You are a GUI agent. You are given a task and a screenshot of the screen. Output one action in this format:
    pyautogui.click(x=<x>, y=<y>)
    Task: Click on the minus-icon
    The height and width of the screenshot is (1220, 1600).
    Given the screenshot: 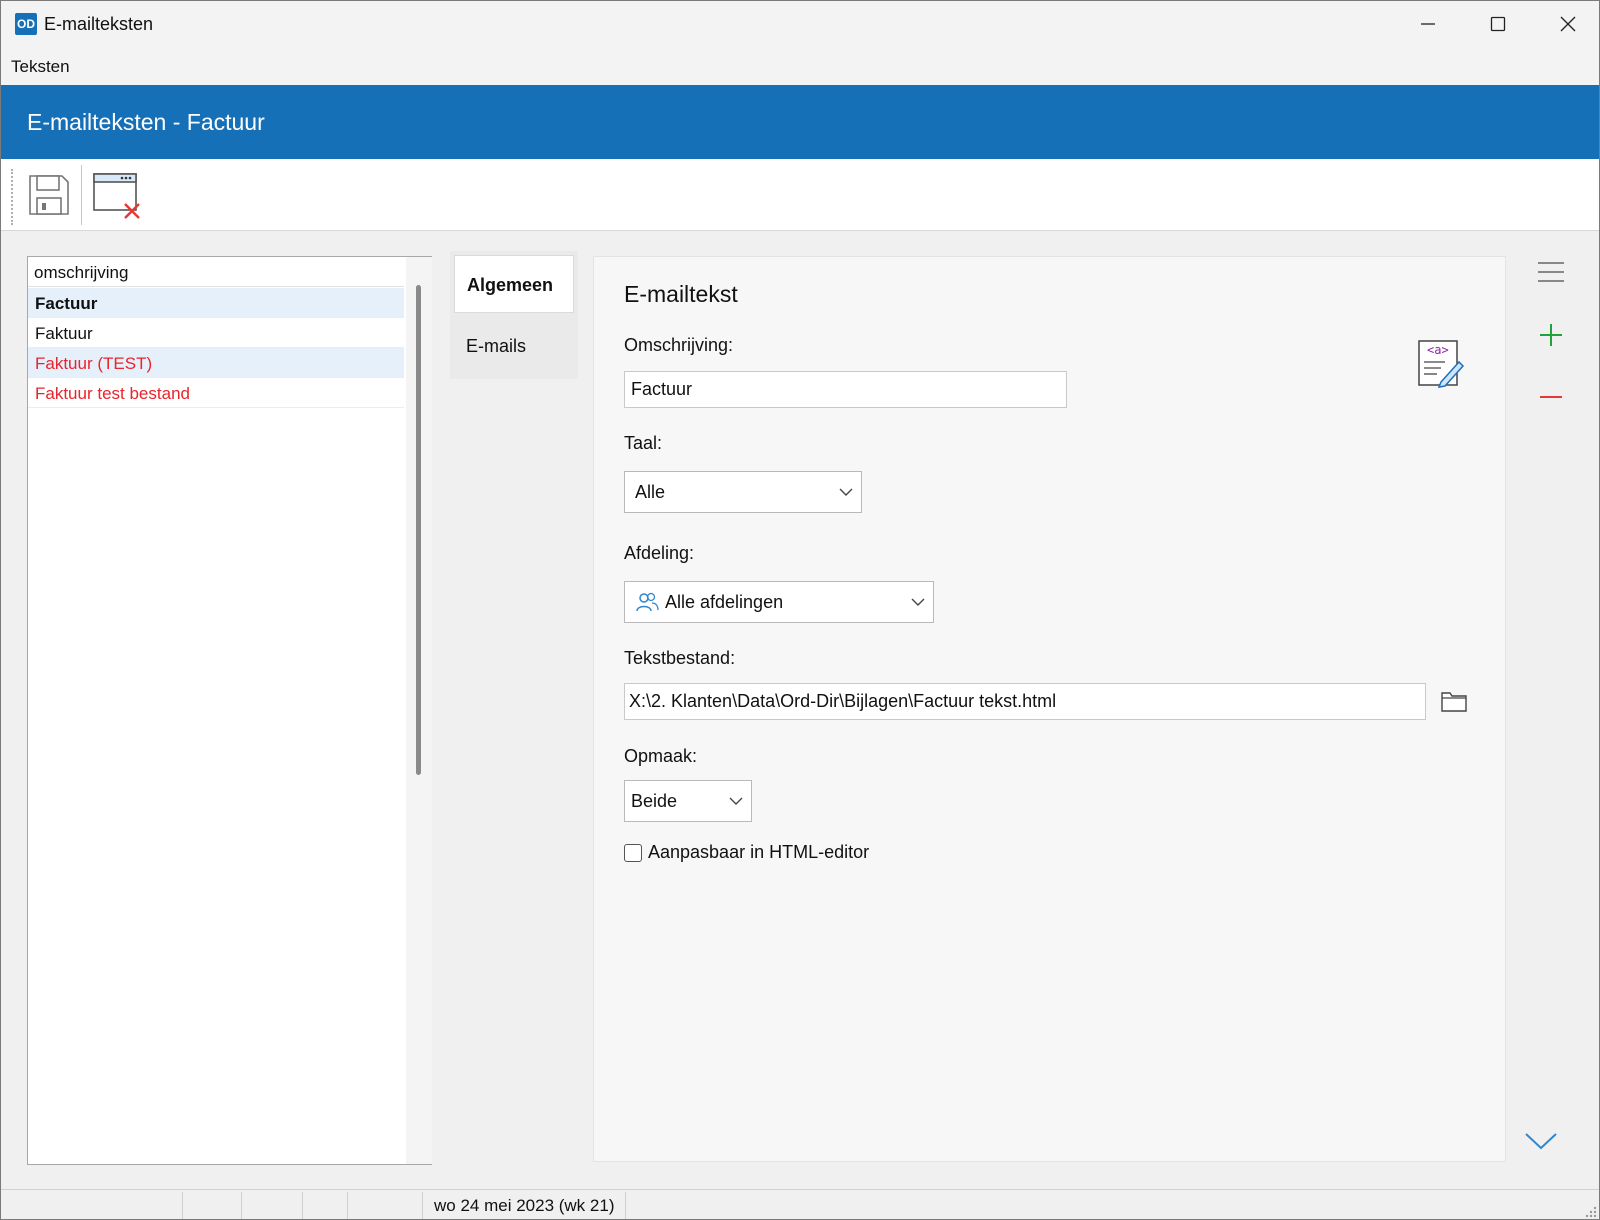 What is the action you would take?
    pyautogui.click(x=1551, y=397)
    